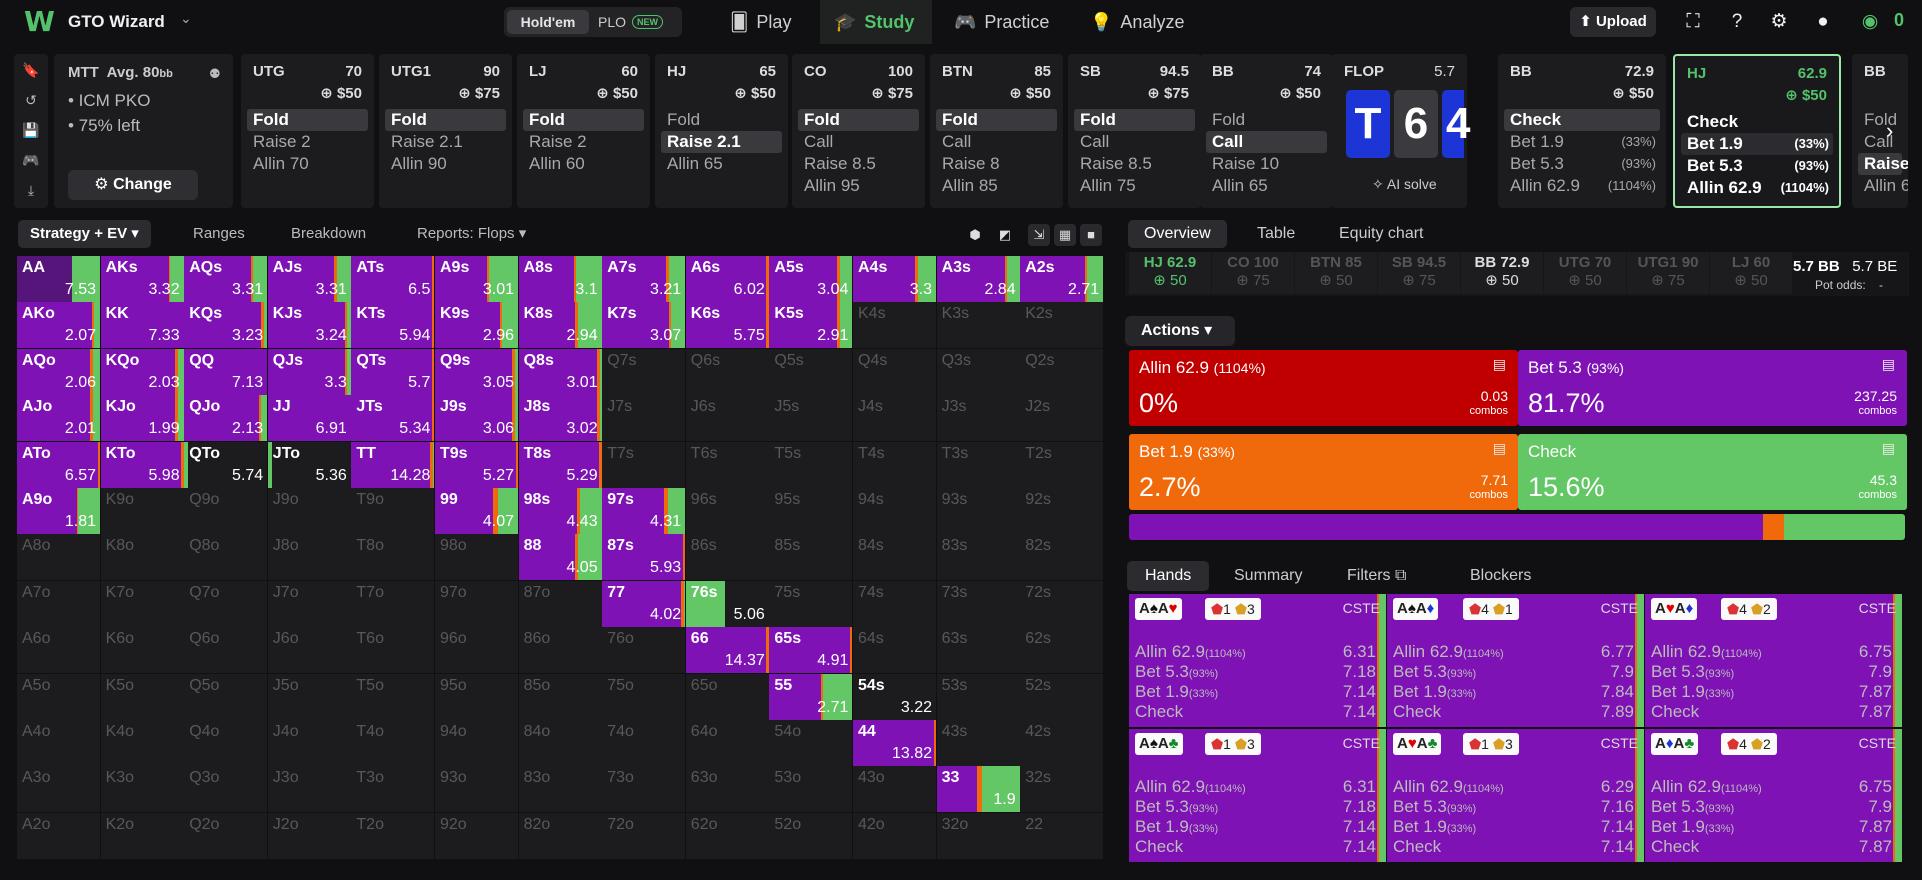  Describe the element at coordinates (142, 696) in the screenshot. I see `hand-cell: K5o` at that location.